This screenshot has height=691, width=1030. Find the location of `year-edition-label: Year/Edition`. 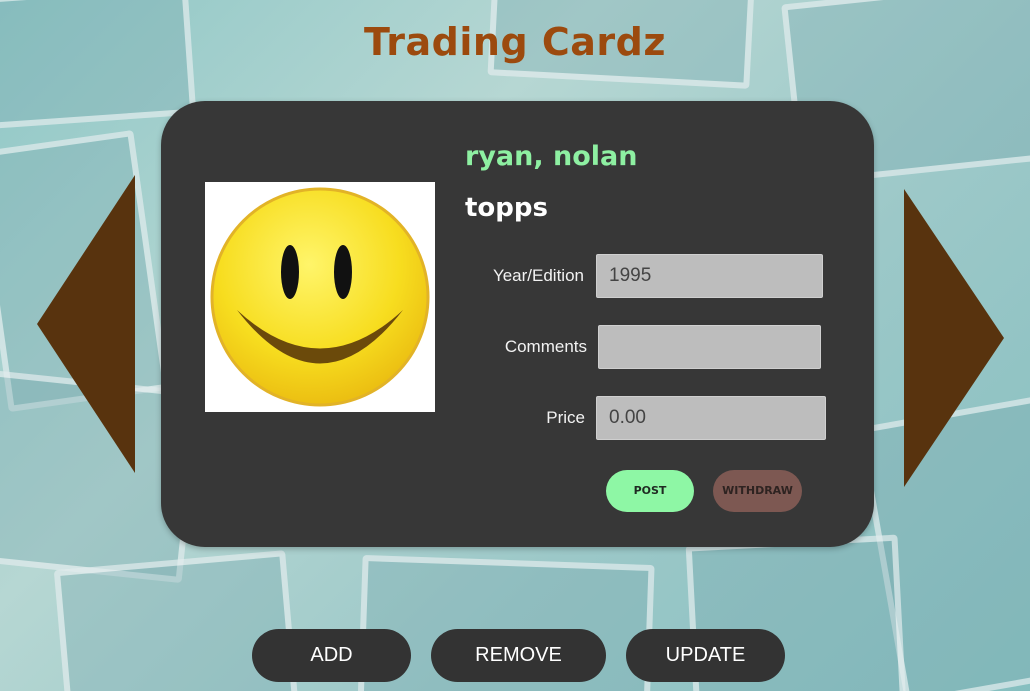

year-edition-label: Year/Edition is located at coordinates (538, 275).